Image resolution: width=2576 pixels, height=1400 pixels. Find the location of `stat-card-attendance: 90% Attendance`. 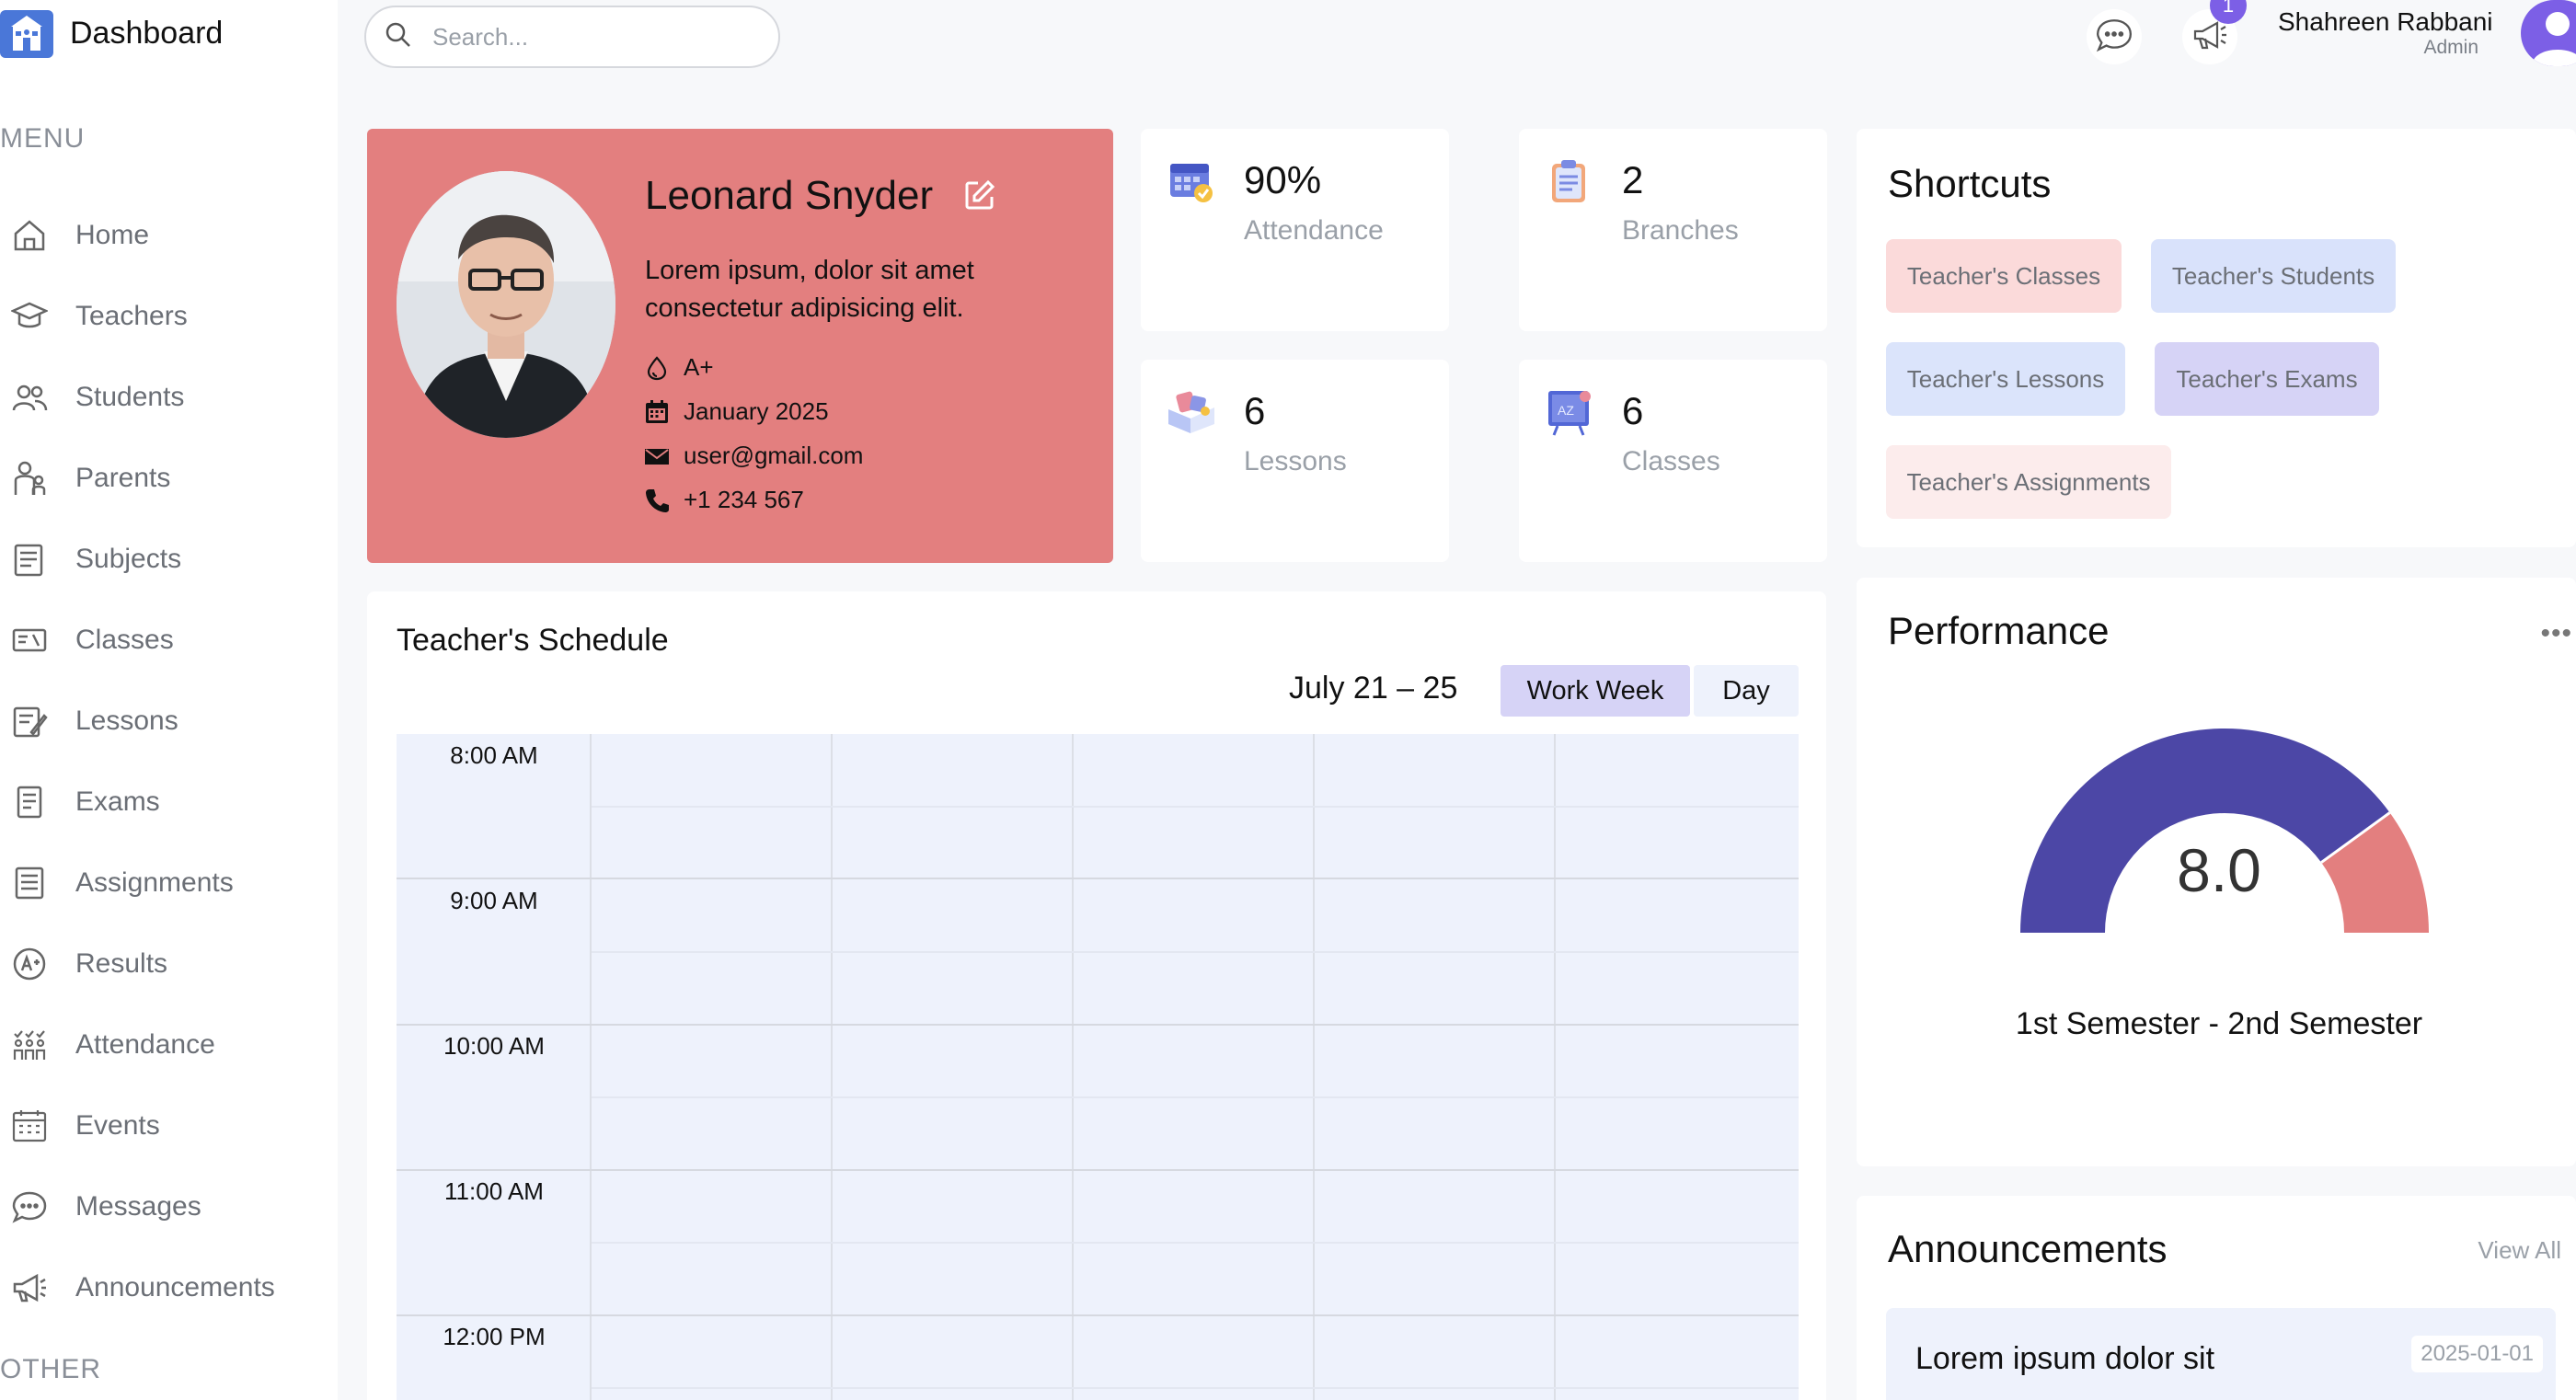

stat-card-attendance: 90% Attendance is located at coordinates (1295, 230).